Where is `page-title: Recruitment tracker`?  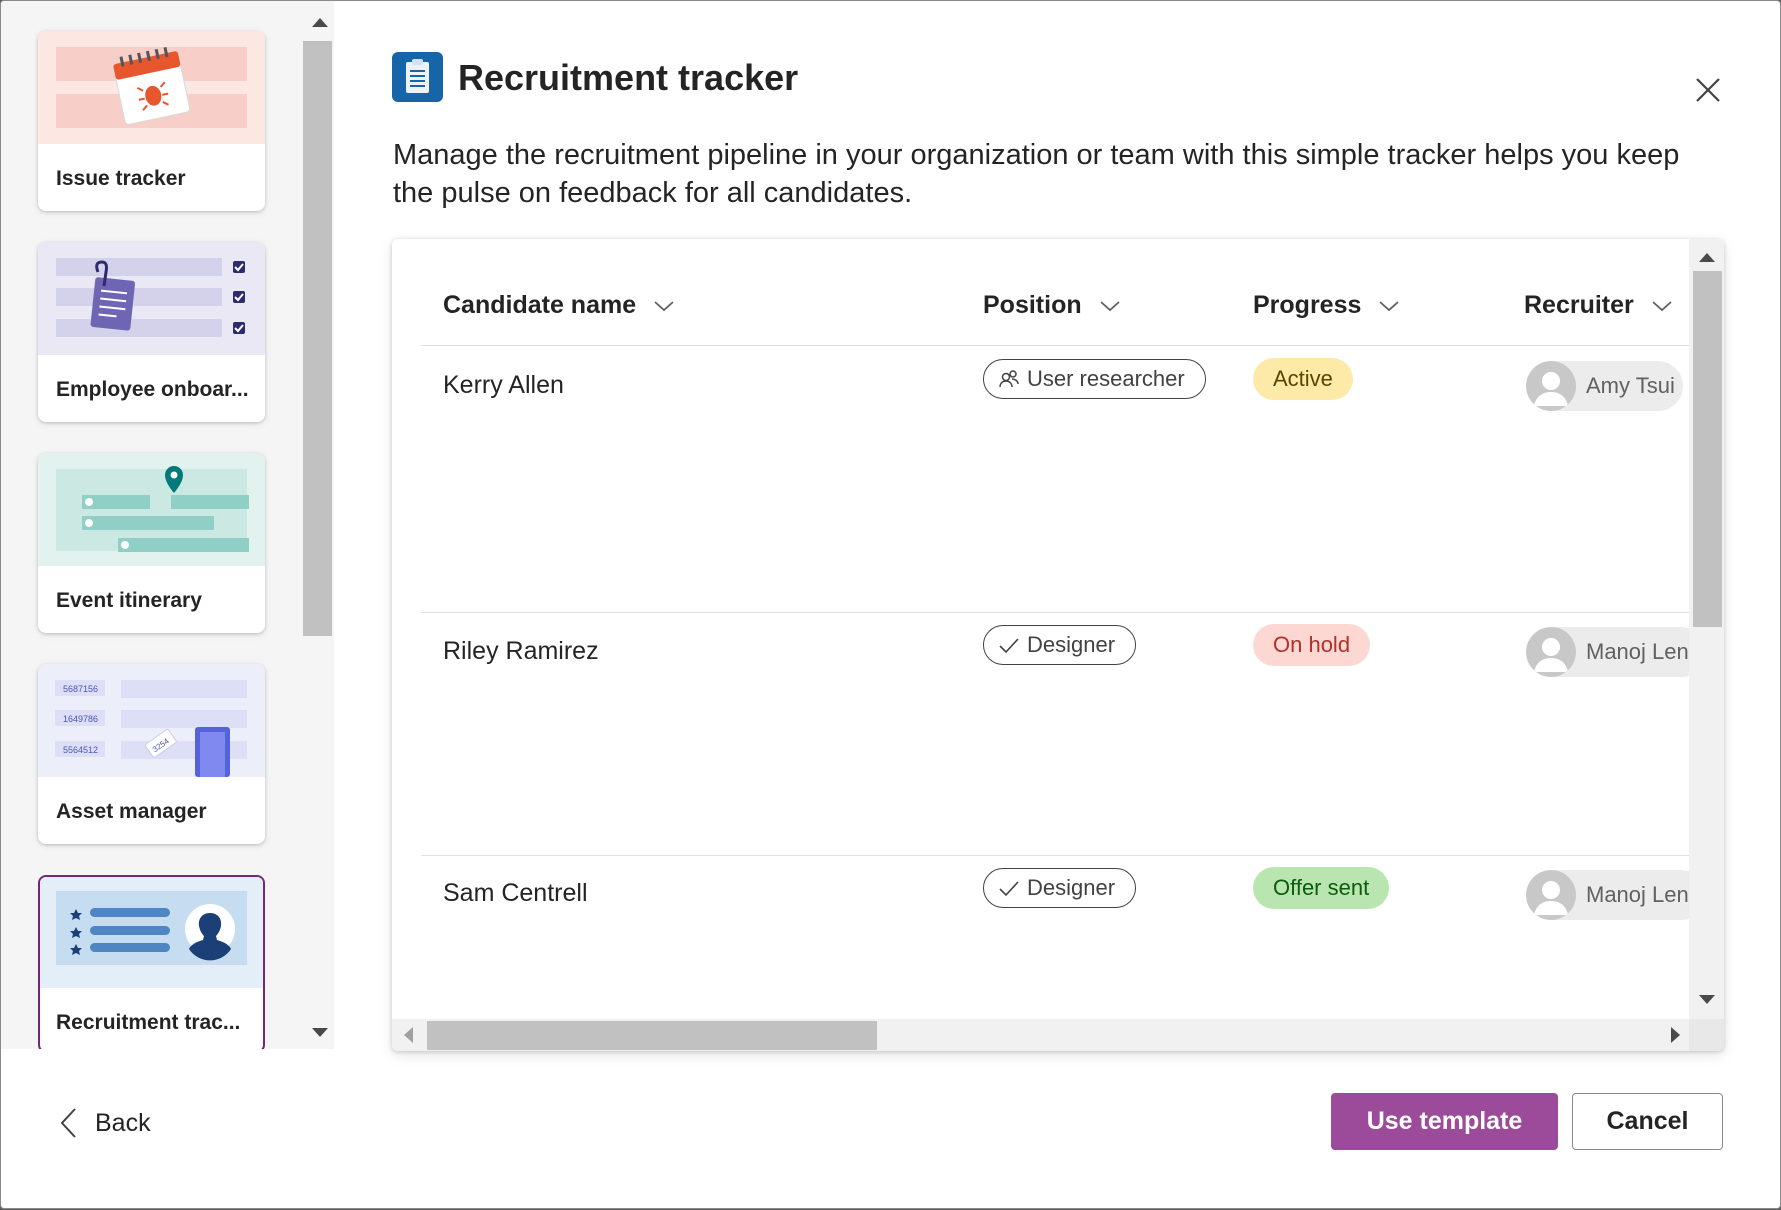
page-title: Recruitment tracker is located at coordinates (628, 77).